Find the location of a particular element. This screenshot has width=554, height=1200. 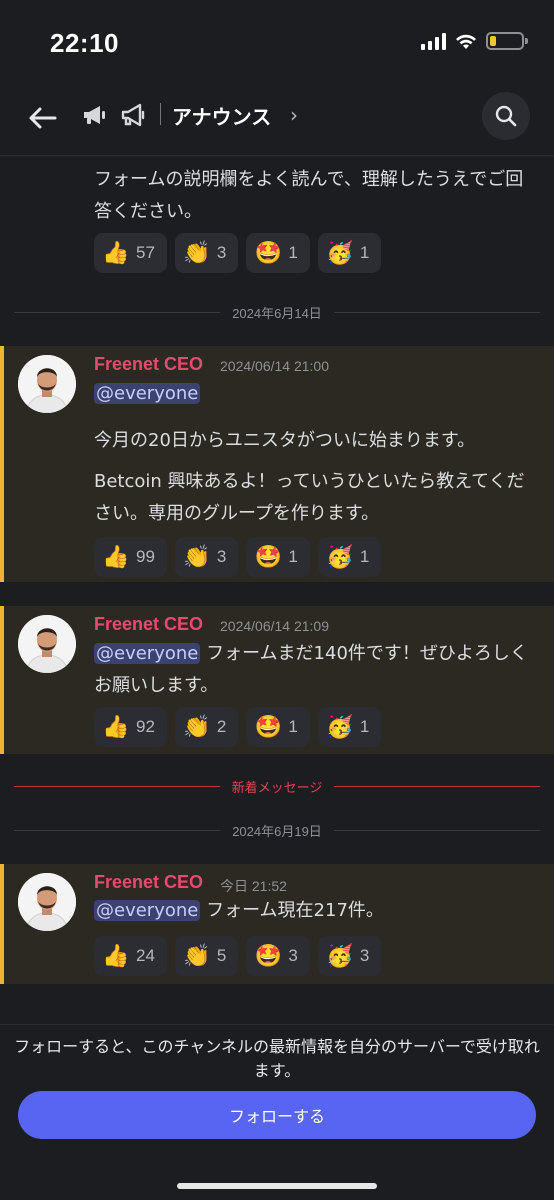

reaction-bar: 👍 92 👏 2 🤩 1 🥳 1 is located at coordinates (238, 727).